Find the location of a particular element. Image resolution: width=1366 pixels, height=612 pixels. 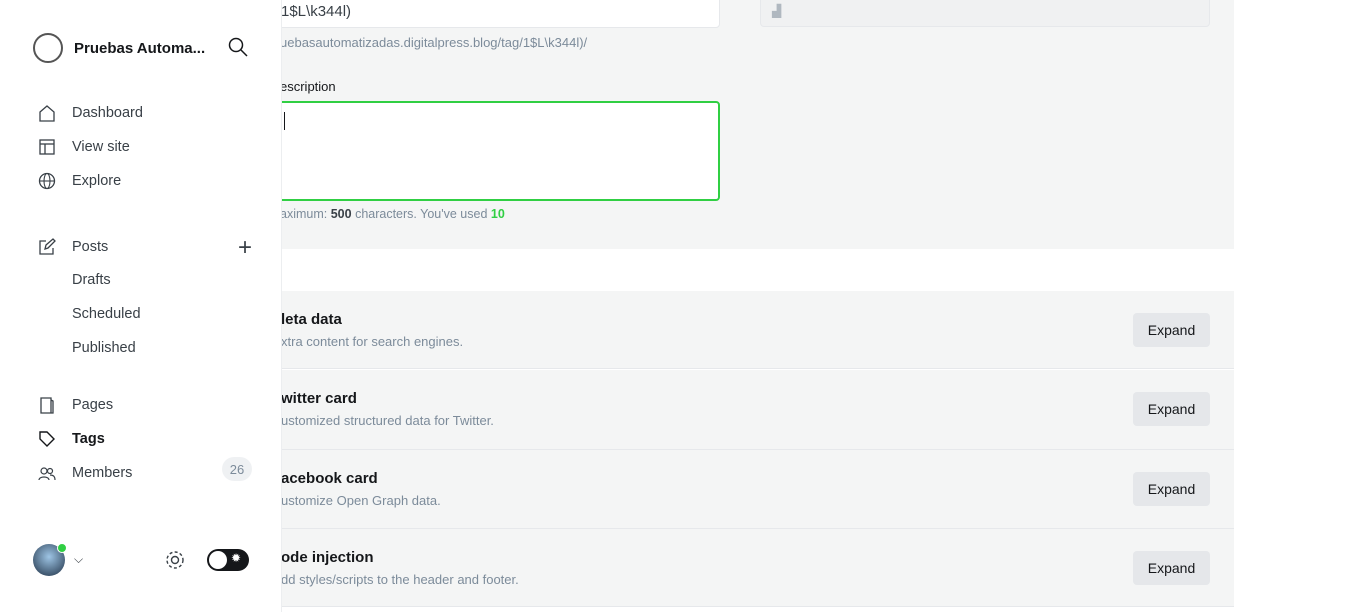

section-desc: xtra content for search engines. is located at coordinates (372, 341).